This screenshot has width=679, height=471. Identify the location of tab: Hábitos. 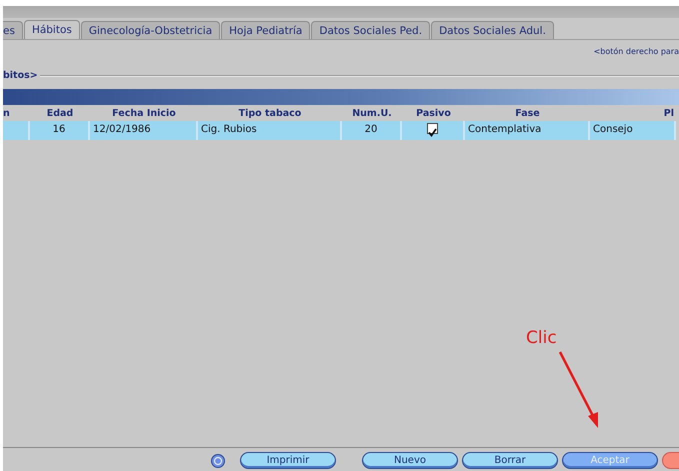
(52, 29).